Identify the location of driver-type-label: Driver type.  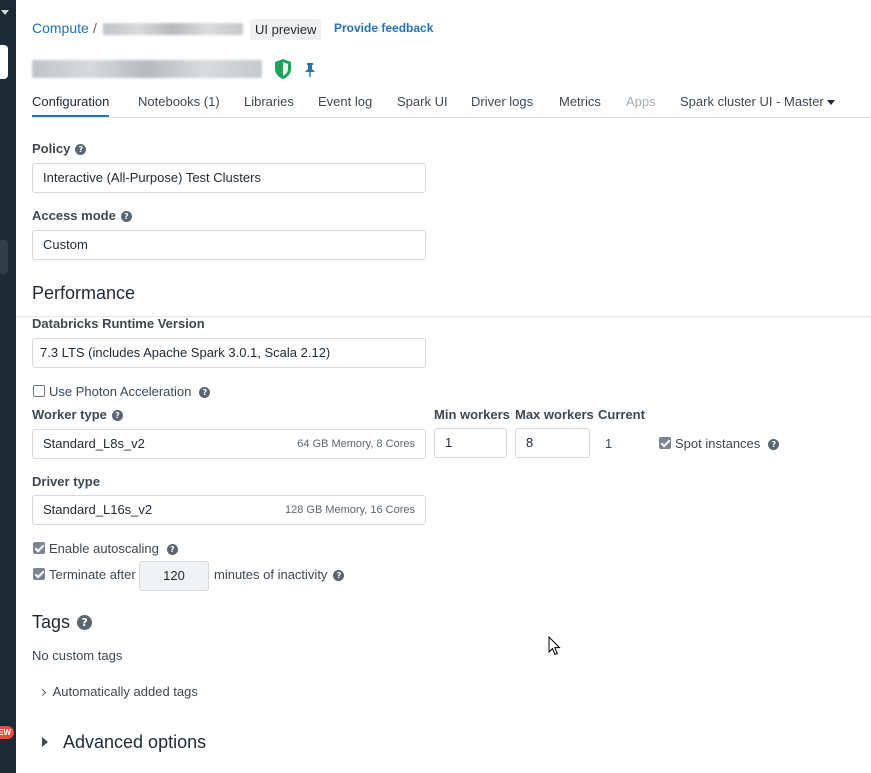
(66, 481).